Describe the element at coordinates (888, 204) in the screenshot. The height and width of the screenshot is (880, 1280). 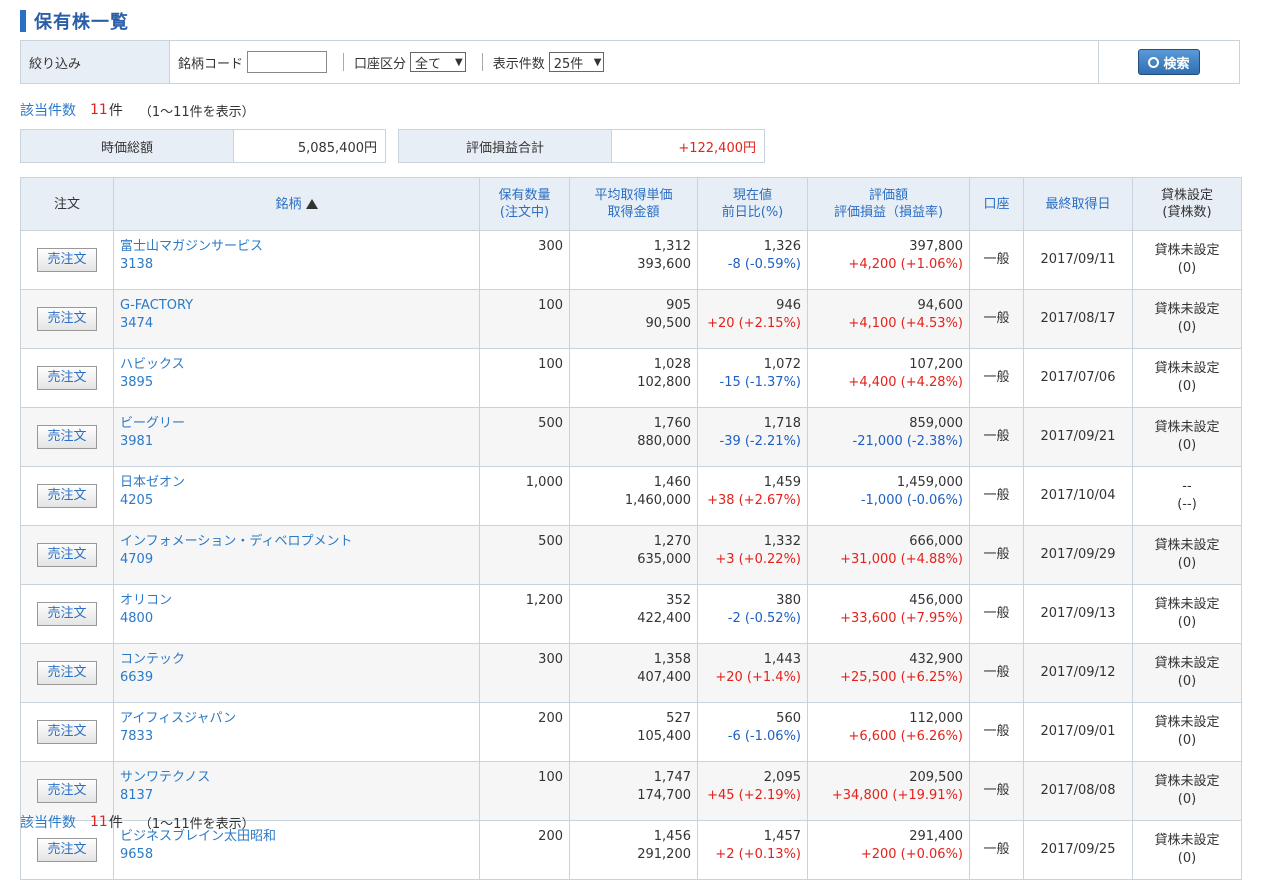
I see `header-valuation: 評価額 評価損益（損益率)` at that location.